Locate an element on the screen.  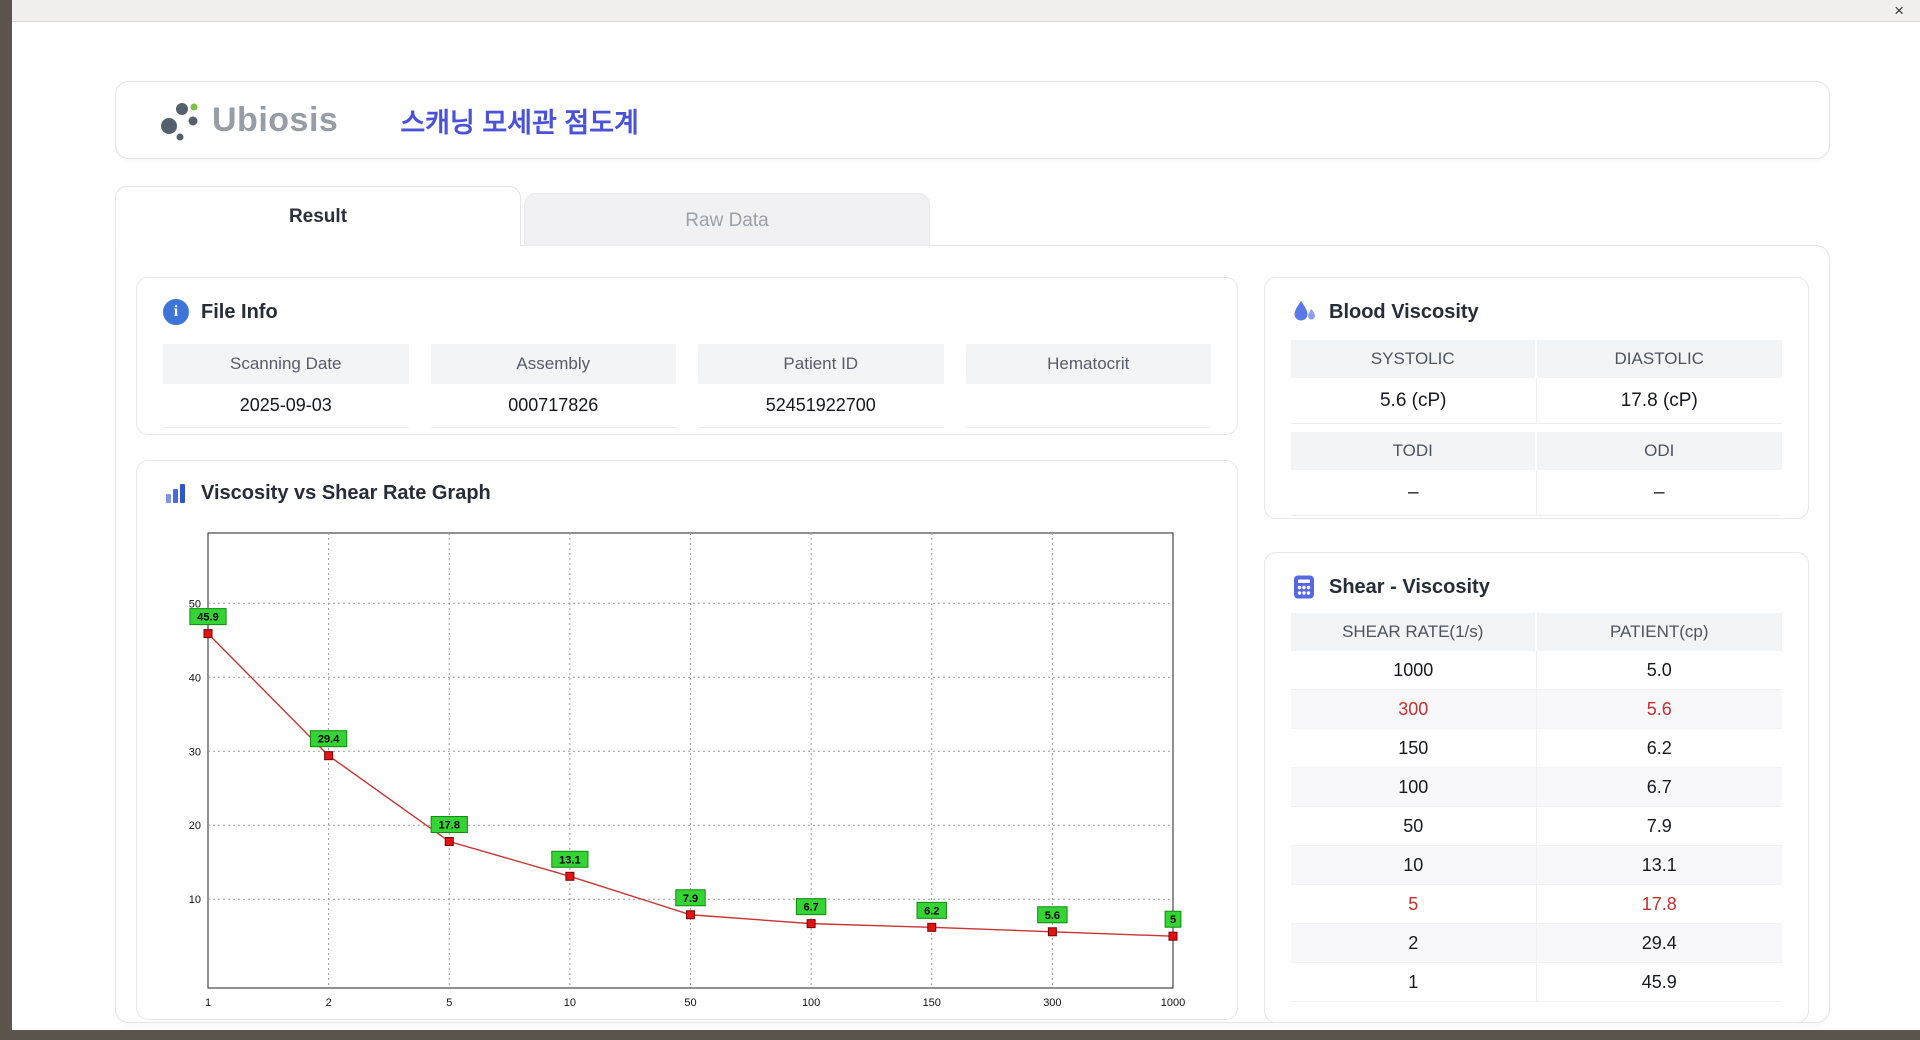
shear-rate-cell: 300 is located at coordinates (1414, 709).